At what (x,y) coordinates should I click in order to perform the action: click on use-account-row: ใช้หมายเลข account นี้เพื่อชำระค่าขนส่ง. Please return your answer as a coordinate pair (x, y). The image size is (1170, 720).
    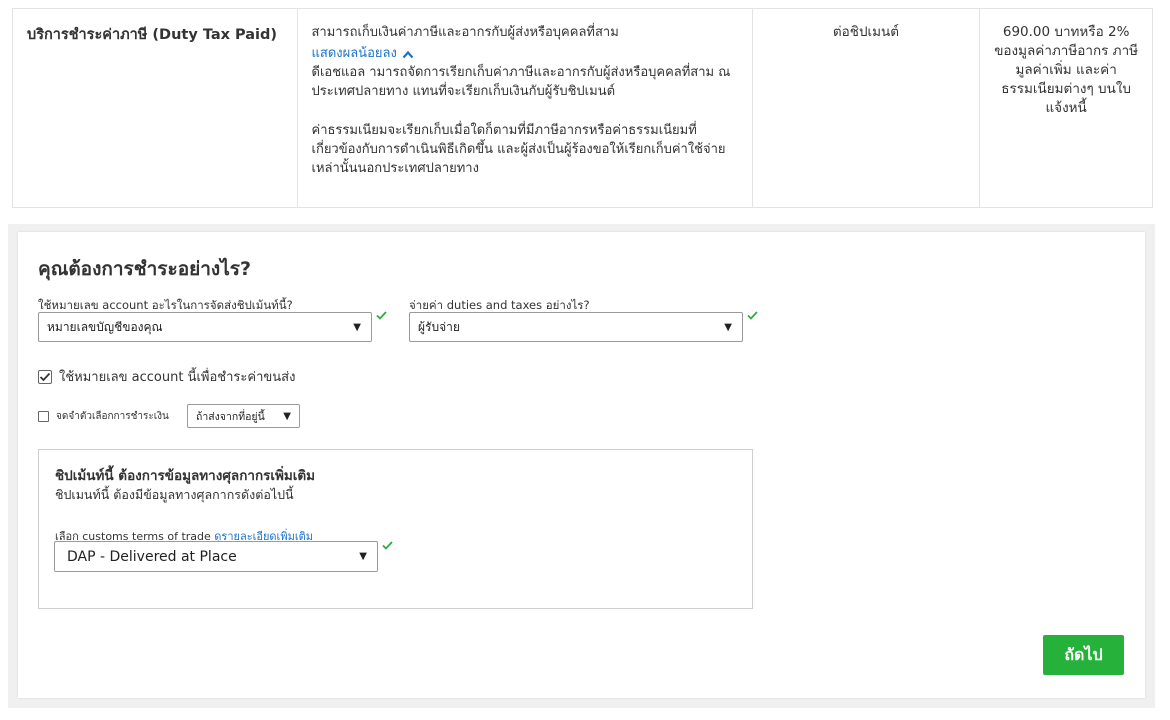
    Looking at the image, I should click on (166, 376).